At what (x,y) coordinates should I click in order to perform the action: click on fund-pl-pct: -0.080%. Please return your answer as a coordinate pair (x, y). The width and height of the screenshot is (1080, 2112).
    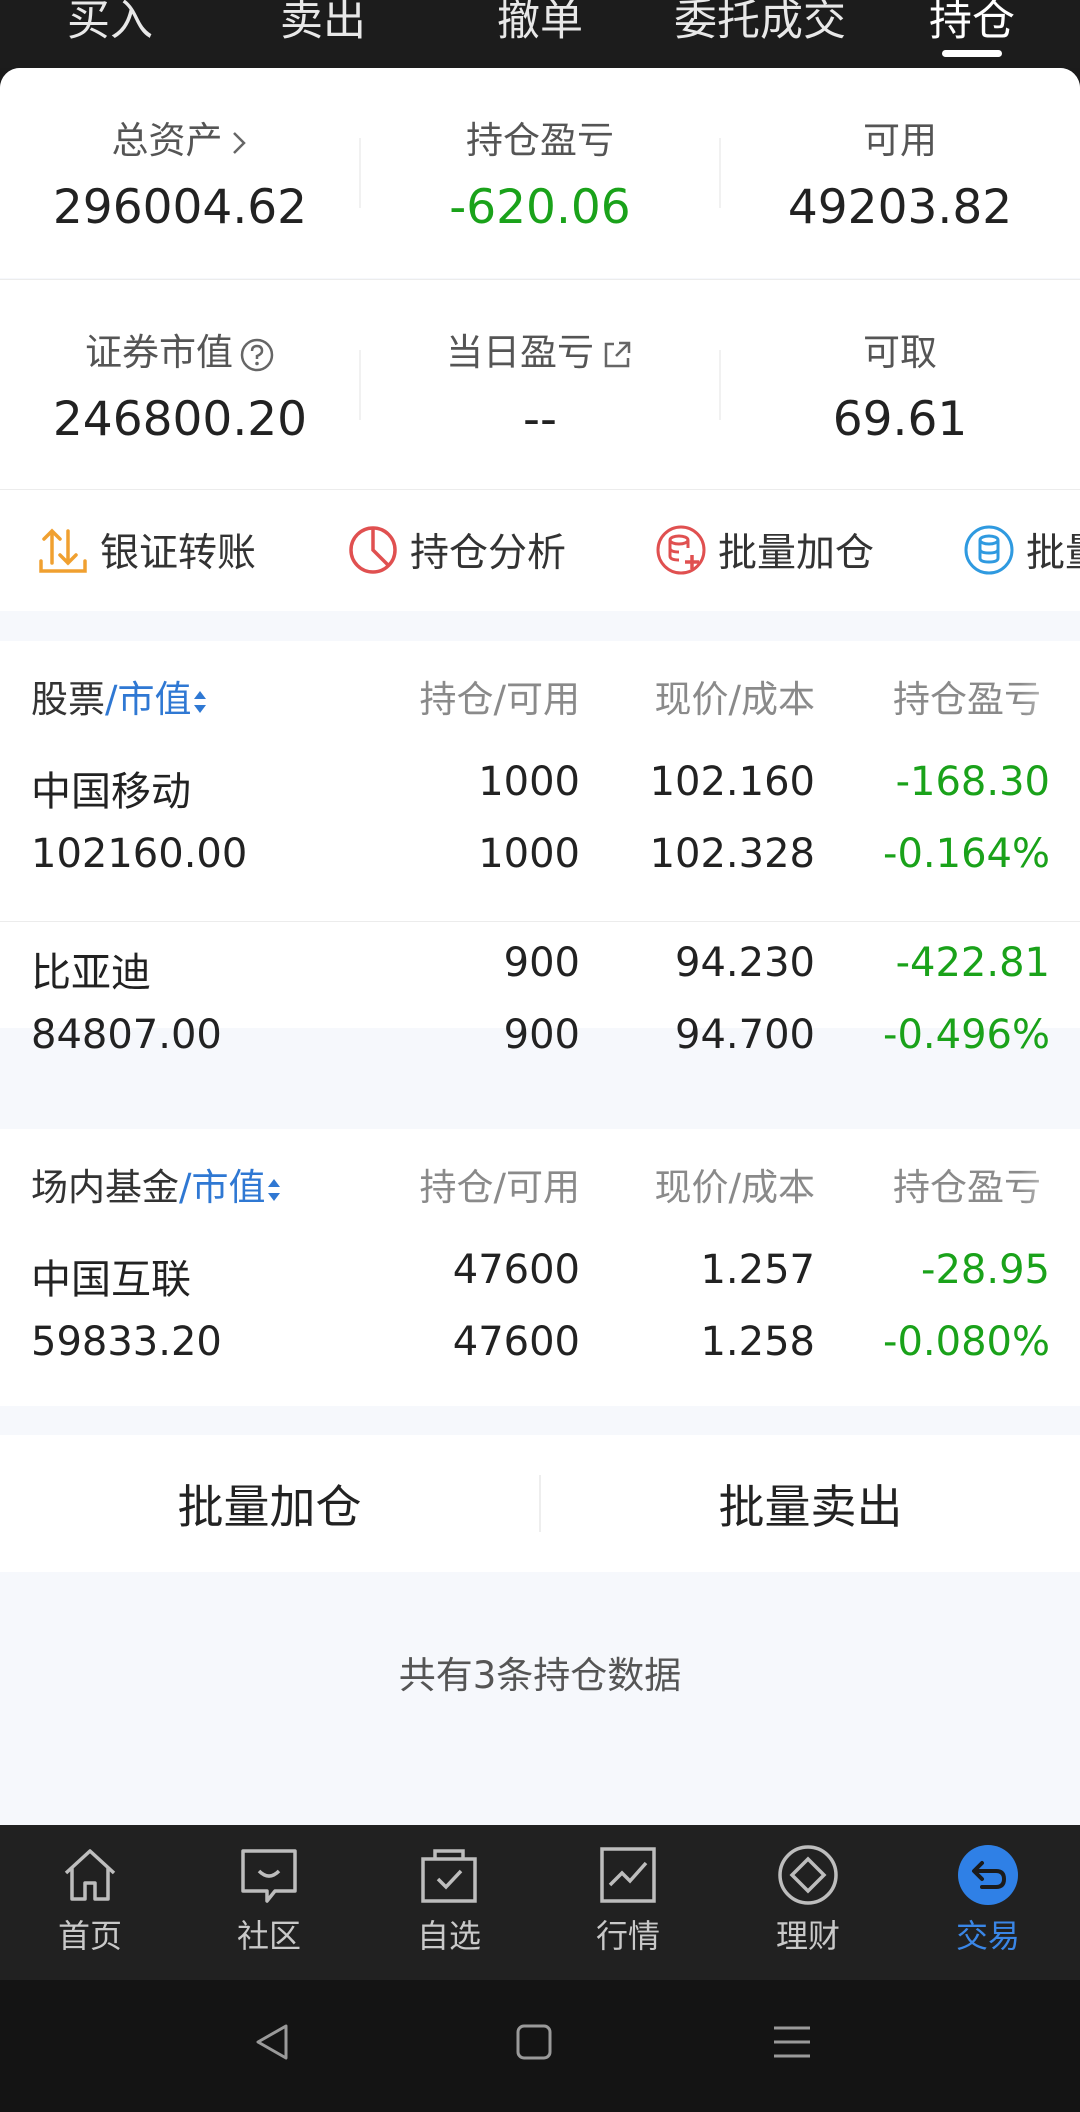
    Looking at the image, I should click on (966, 1342).